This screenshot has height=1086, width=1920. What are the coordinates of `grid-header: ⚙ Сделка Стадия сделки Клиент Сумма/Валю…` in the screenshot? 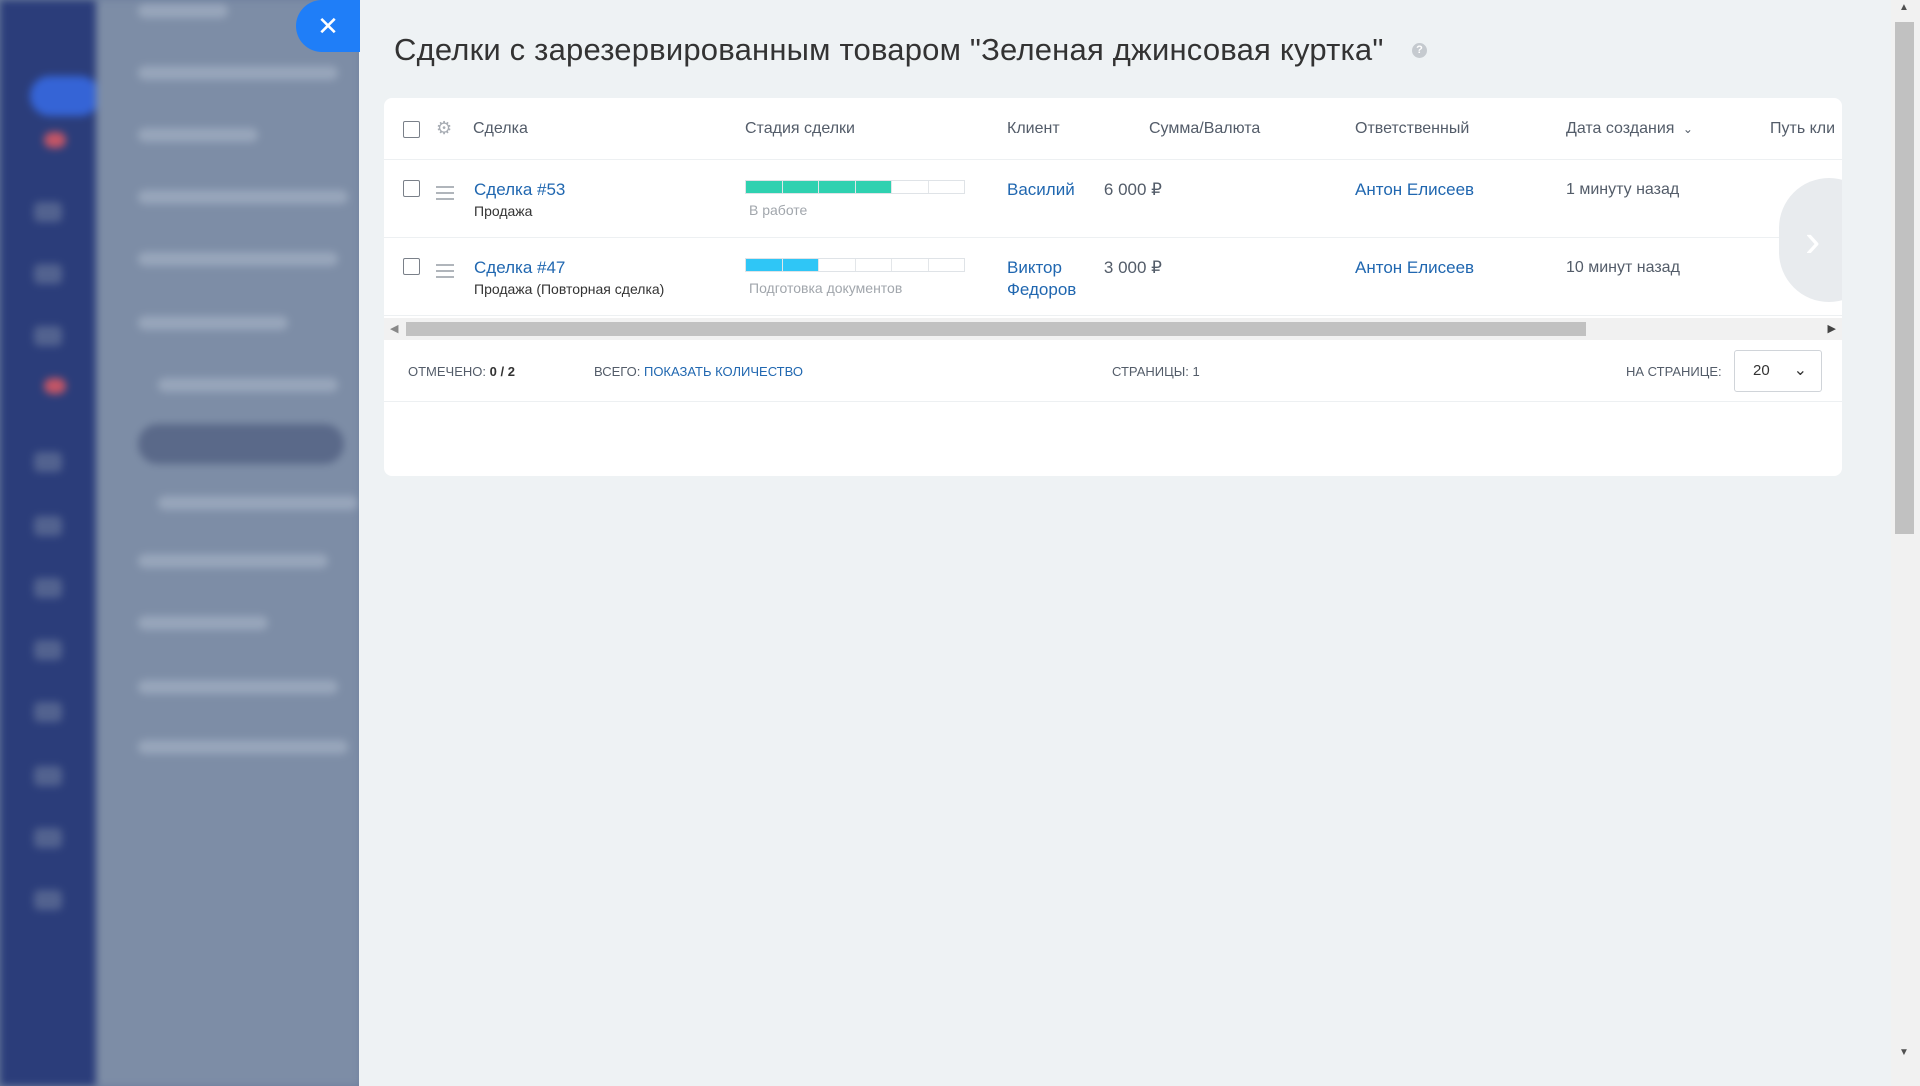 It's located at (1113, 129).